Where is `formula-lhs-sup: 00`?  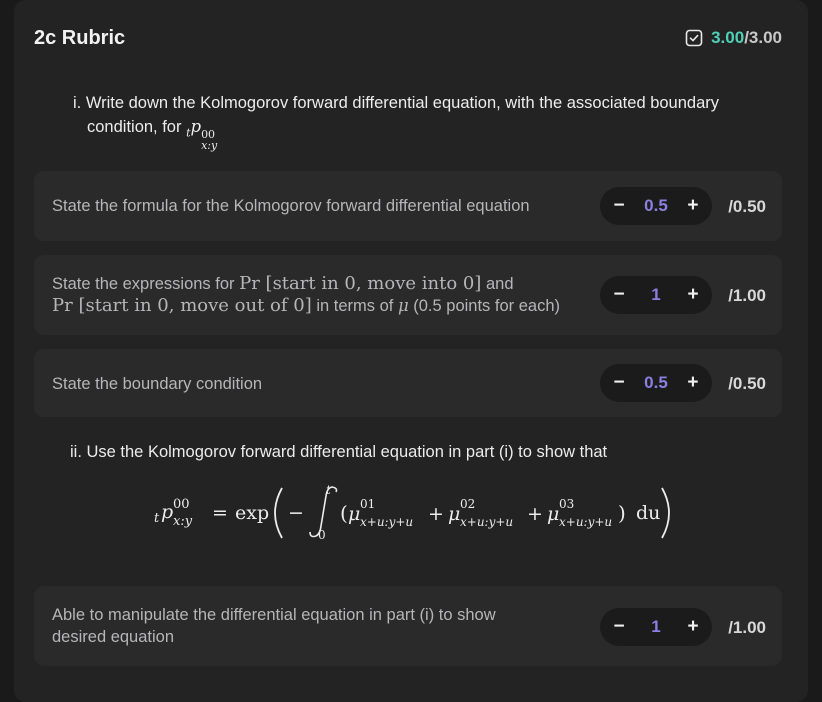 formula-lhs-sup: 00 is located at coordinates (181, 504).